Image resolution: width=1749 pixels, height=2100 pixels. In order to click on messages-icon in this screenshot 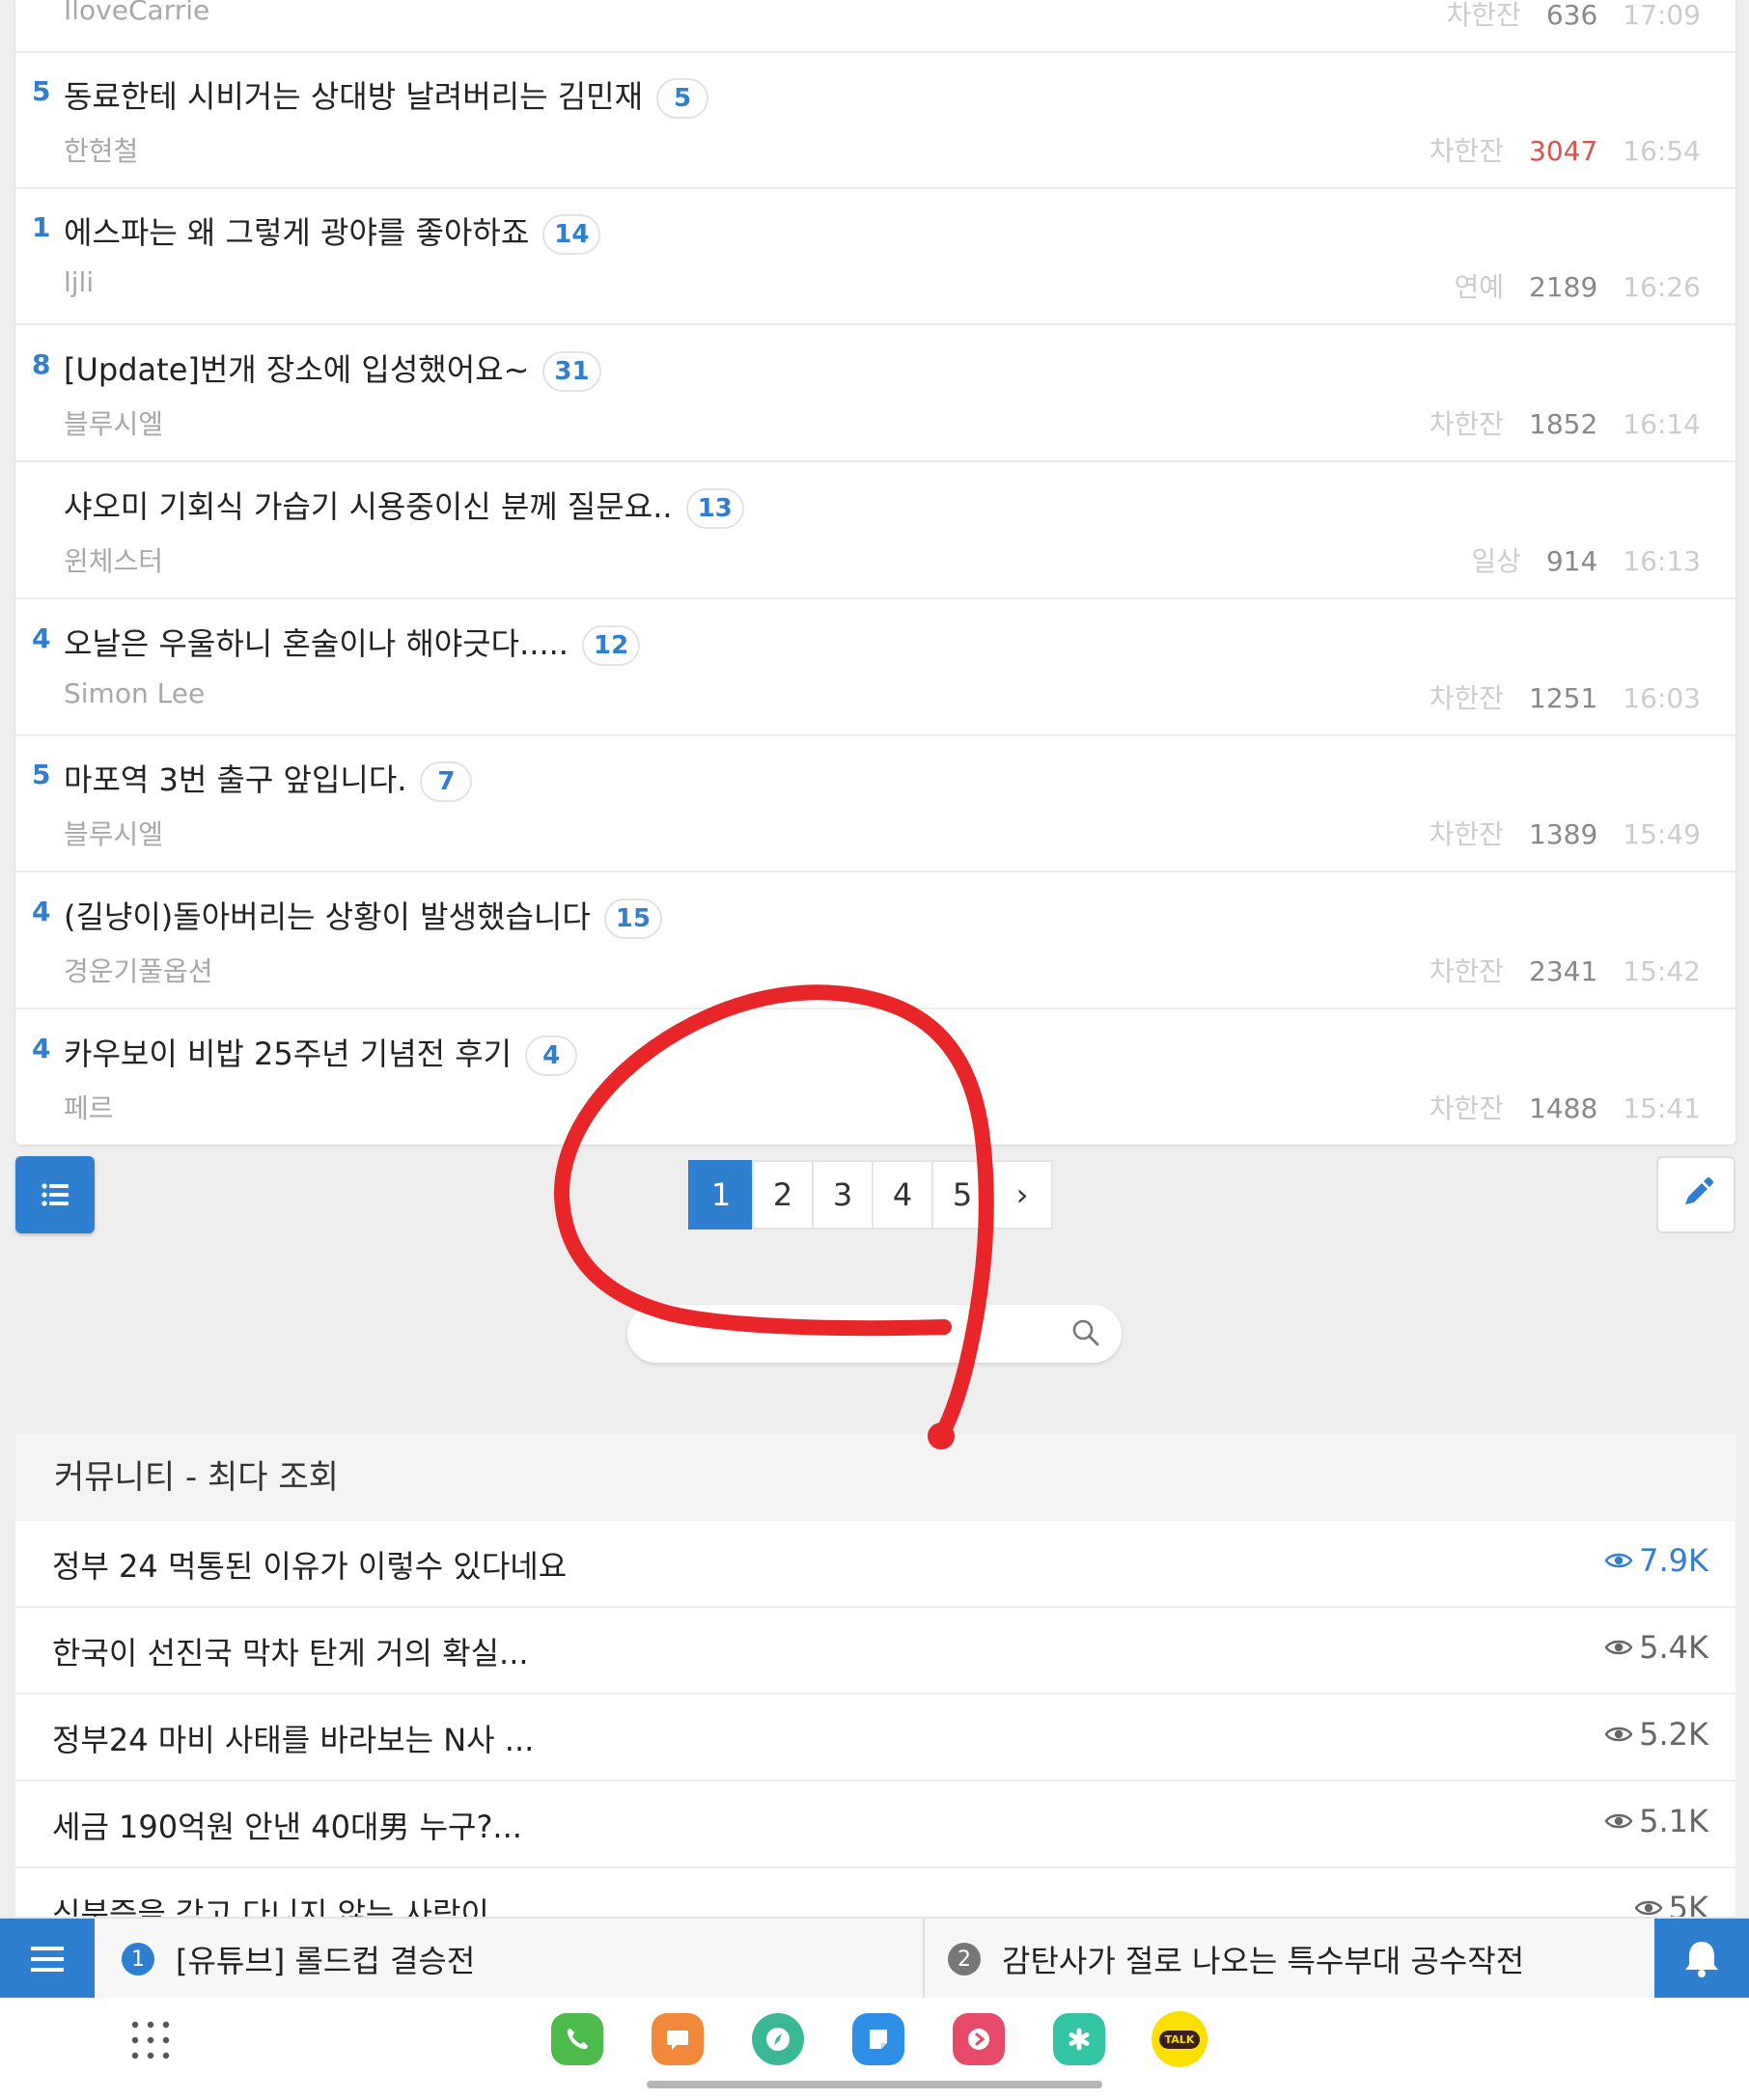, I will do `click(678, 2039)`.